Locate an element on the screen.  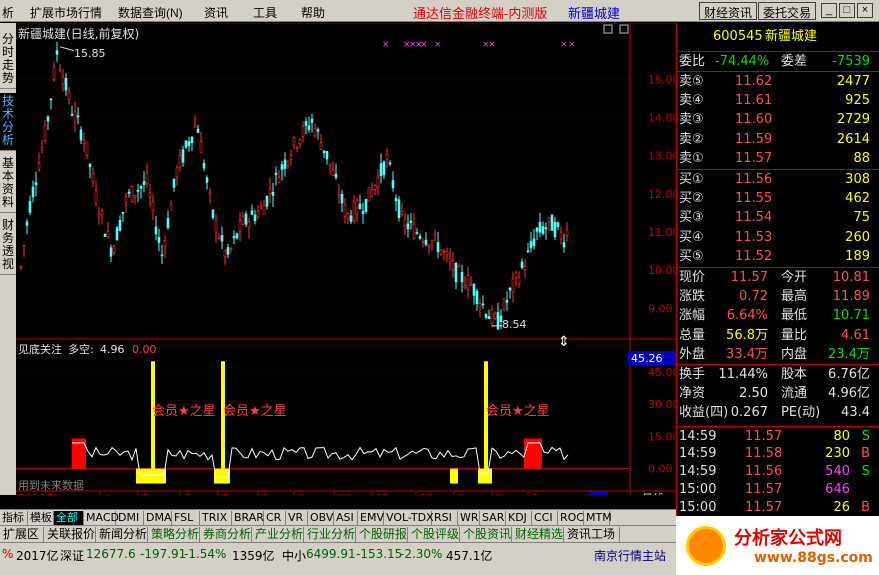
tick-side: B is located at coordinates (865, 453).